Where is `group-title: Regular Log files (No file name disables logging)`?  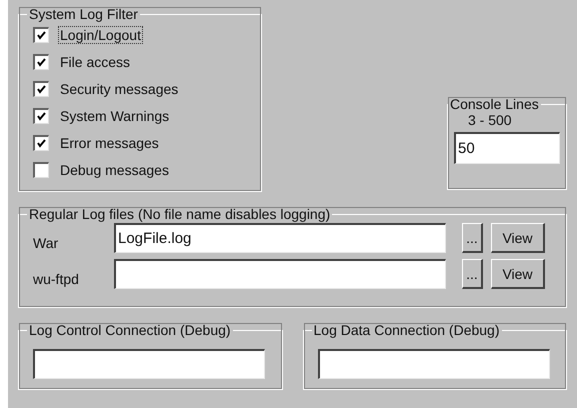
group-title: Regular Log files (No file name disables logging) is located at coordinates (180, 214).